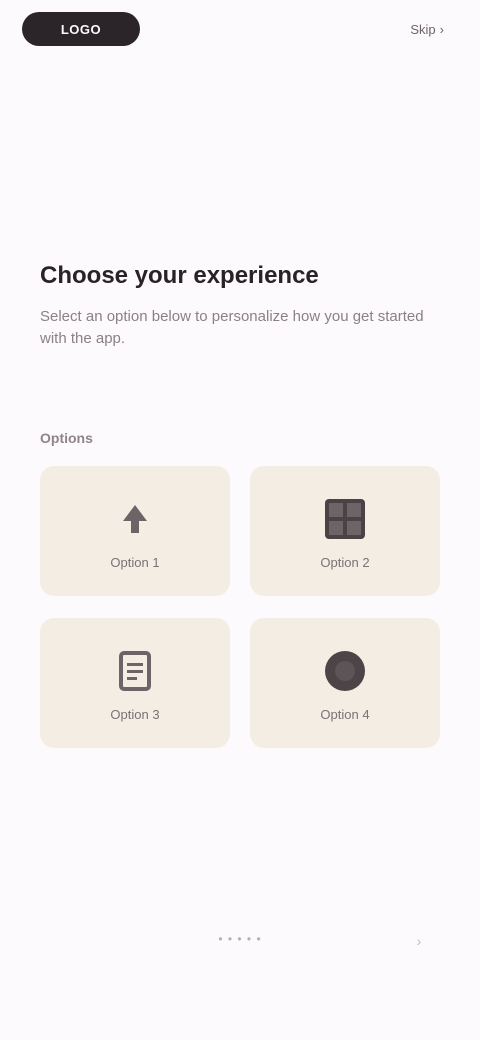 This screenshot has height=1040, width=480. What do you see at coordinates (179, 275) in the screenshot?
I see `page-title: Choose your experience` at bounding box center [179, 275].